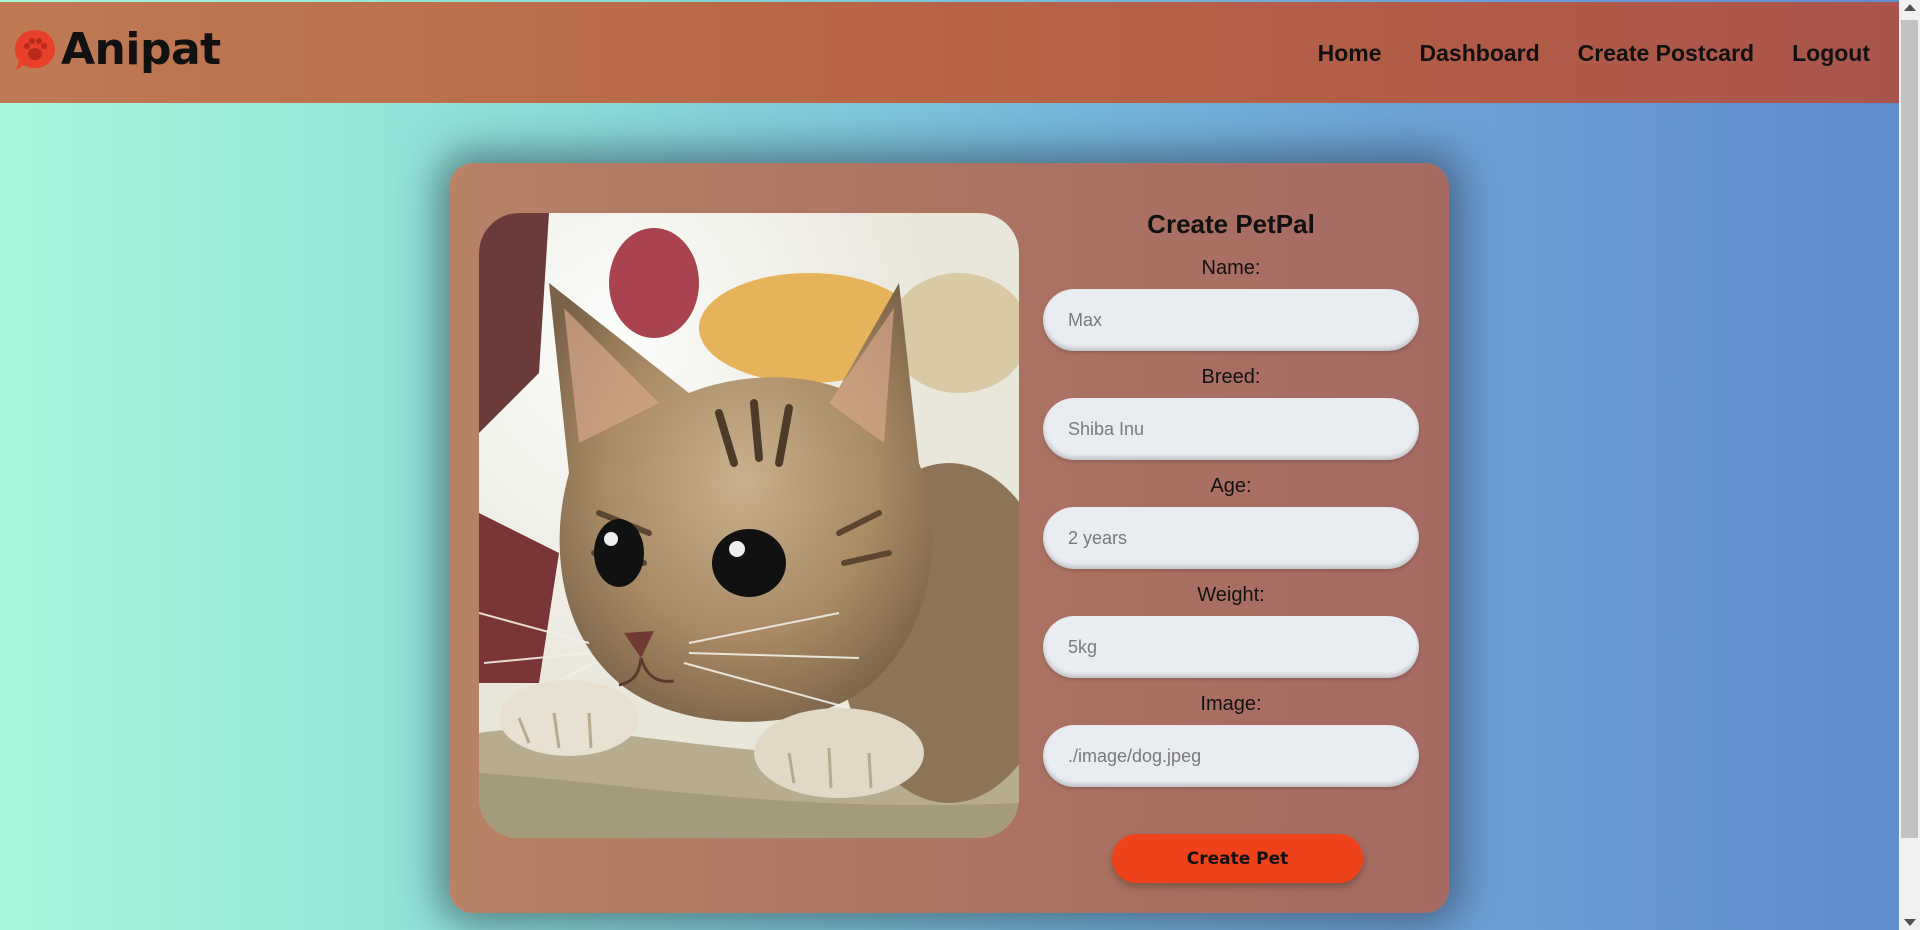 The height and width of the screenshot is (930, 1920). What do you see at coordinates (1231, 756) in the screenshot?
I see `image-path-input` at bounding box center [1231, 756].